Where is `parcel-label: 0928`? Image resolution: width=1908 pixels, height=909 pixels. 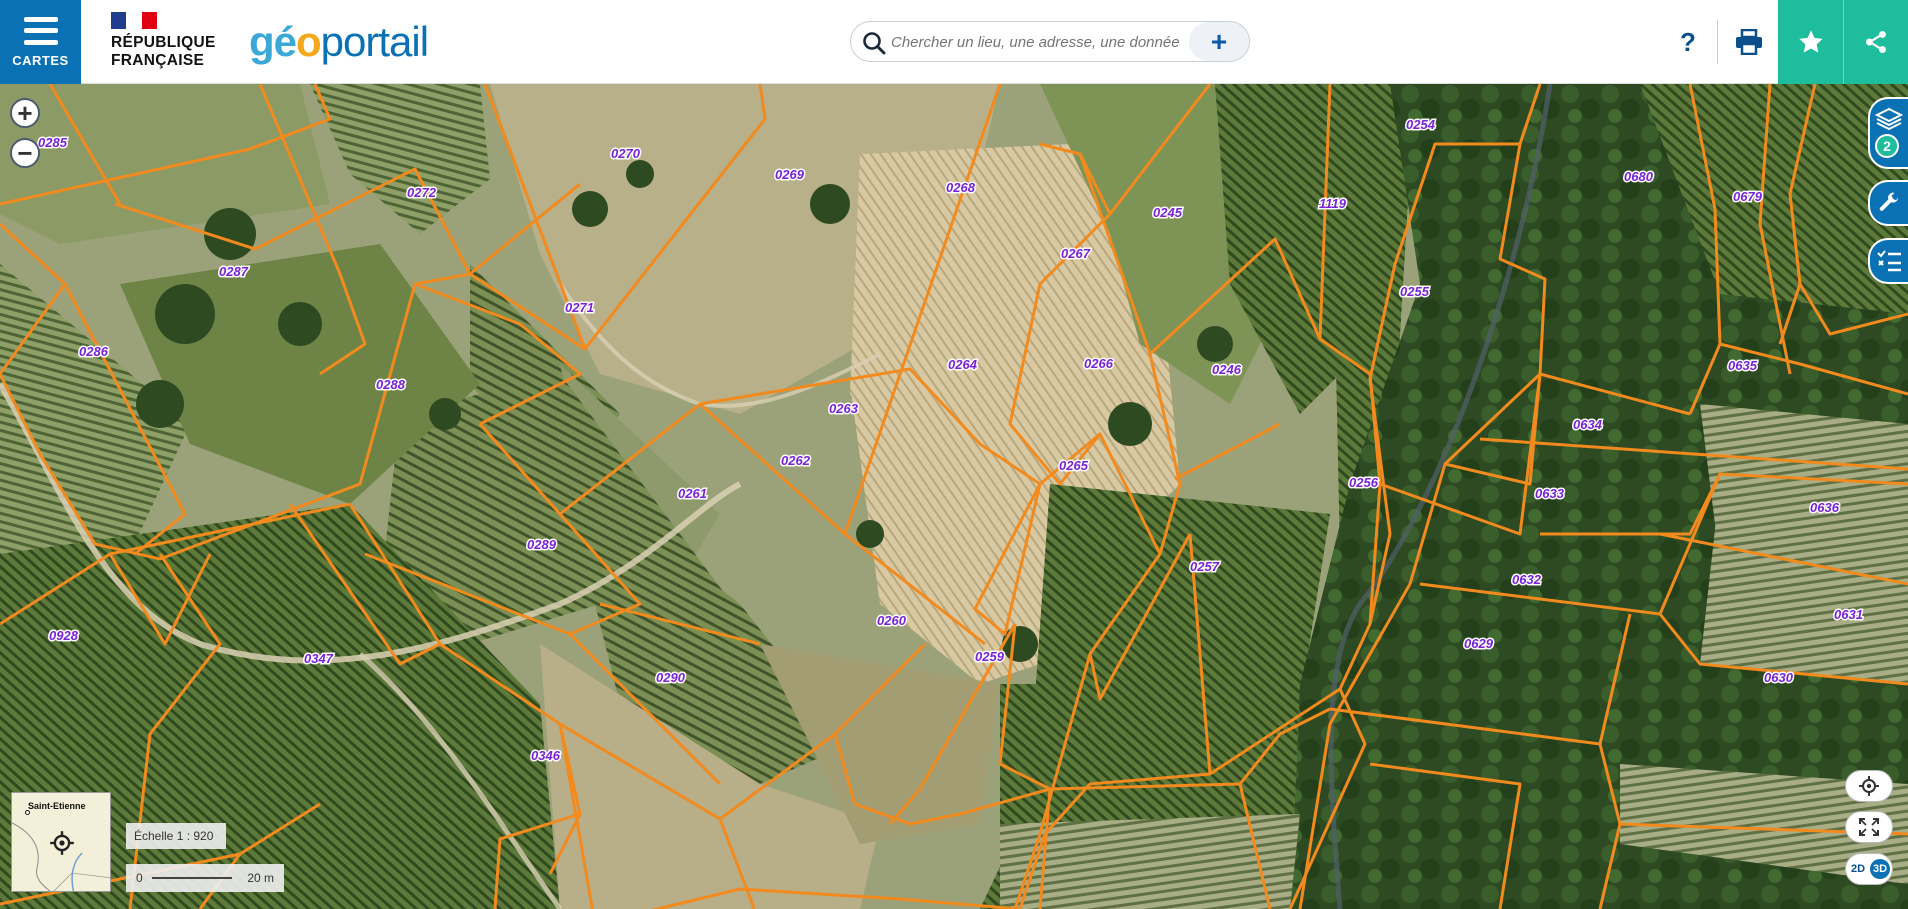 parcel-label: 0928 is located at coordinates (64, 635).